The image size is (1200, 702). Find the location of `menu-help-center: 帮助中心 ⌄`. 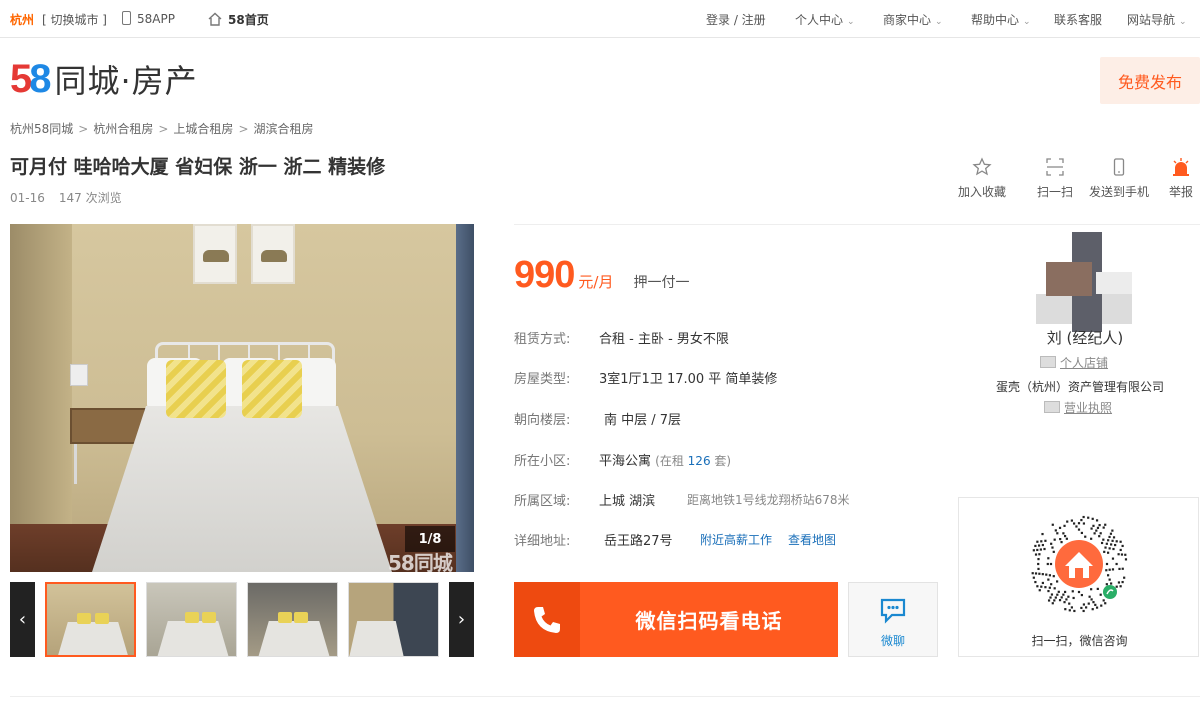

menu-help-center: 帮助中心 ⌄ is located at coordinates (1001, 19).